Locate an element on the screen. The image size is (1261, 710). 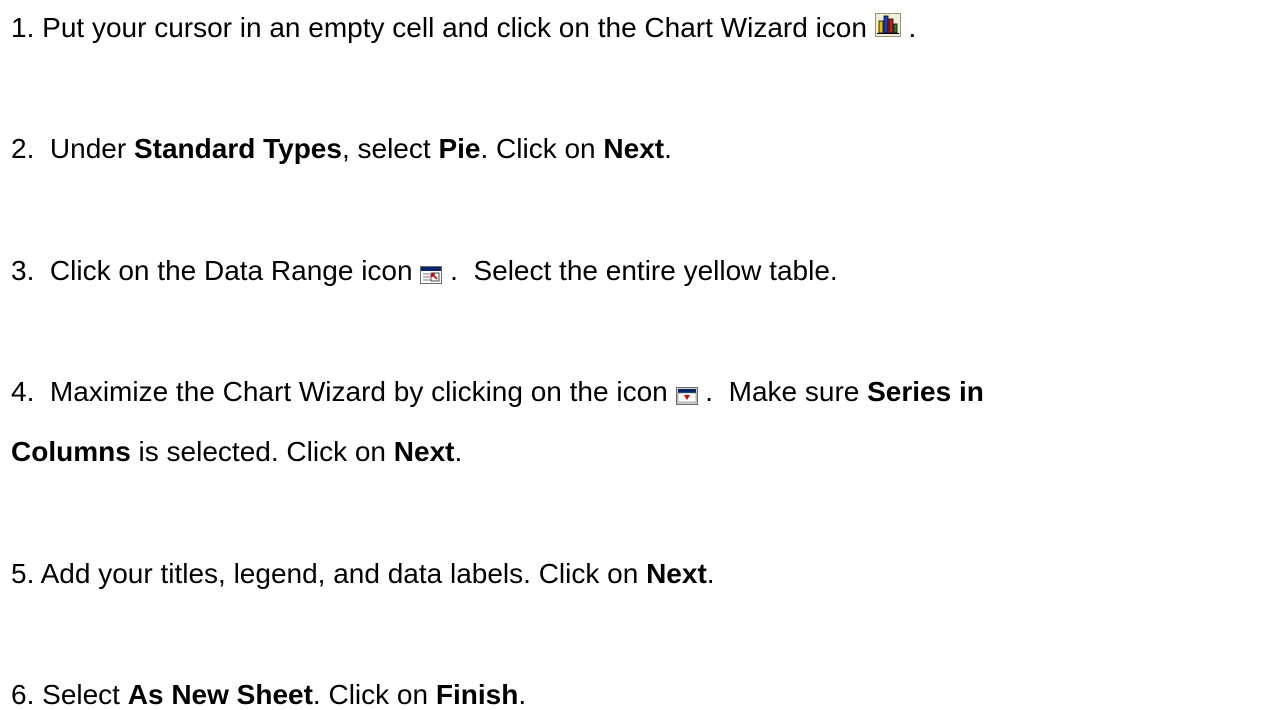
standard-types-label: Standard Types is located at coordinates (237, 148).